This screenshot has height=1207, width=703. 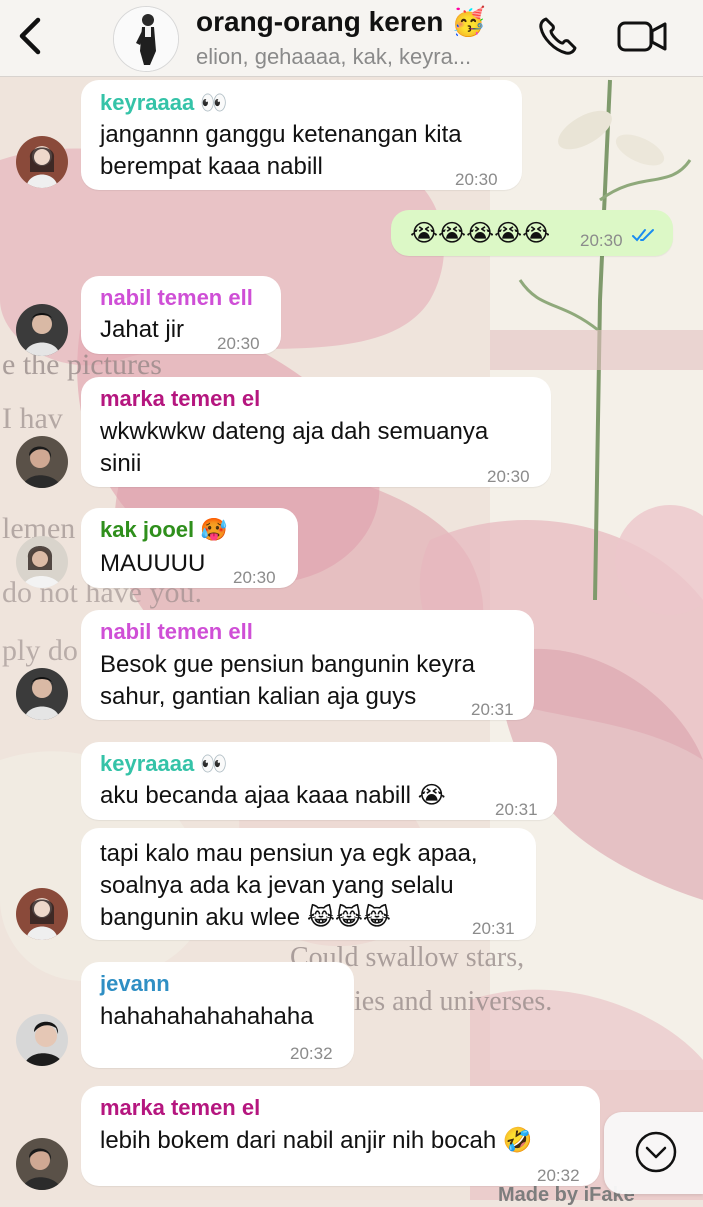 What do you see at coordinates (287, 664) in the screenshot?
I see `message-text: Besok gue pensiun bangunin keyra` at bounding box center [287, 664].